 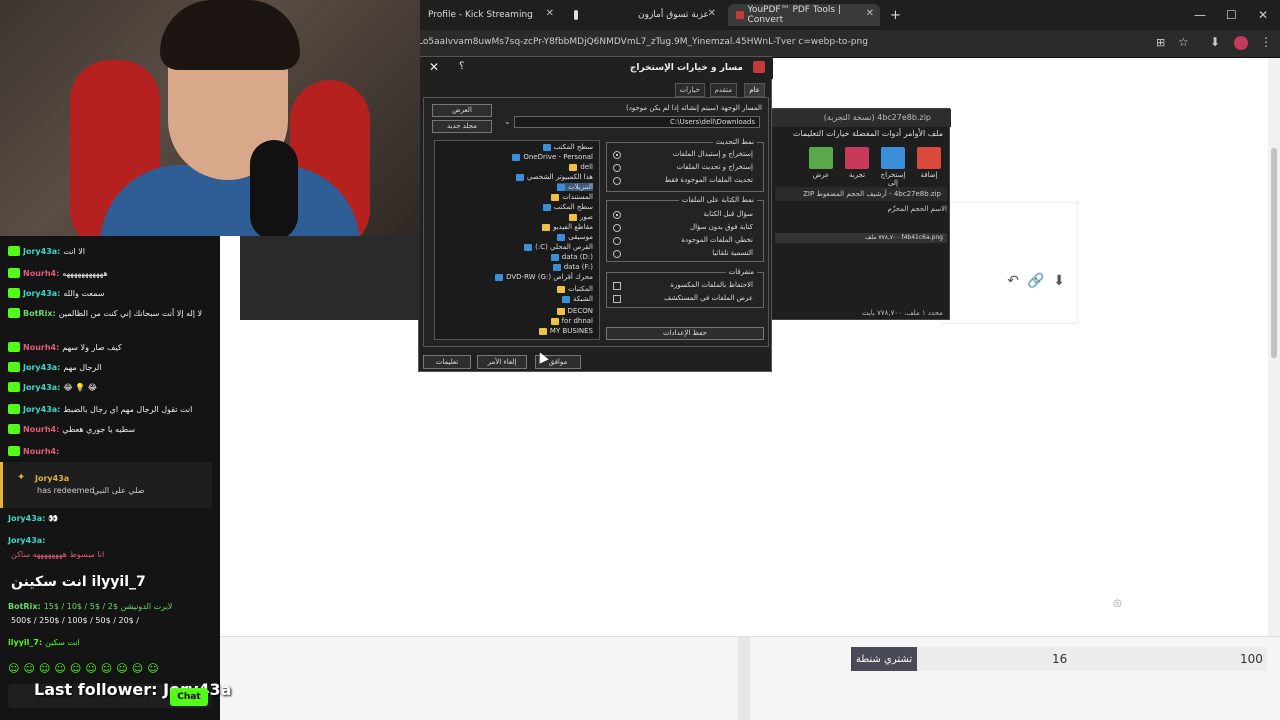 What do you see at coordinates (576, 15) in the screenshot?
I see `tab-blank` at bounding box center [576, 15].